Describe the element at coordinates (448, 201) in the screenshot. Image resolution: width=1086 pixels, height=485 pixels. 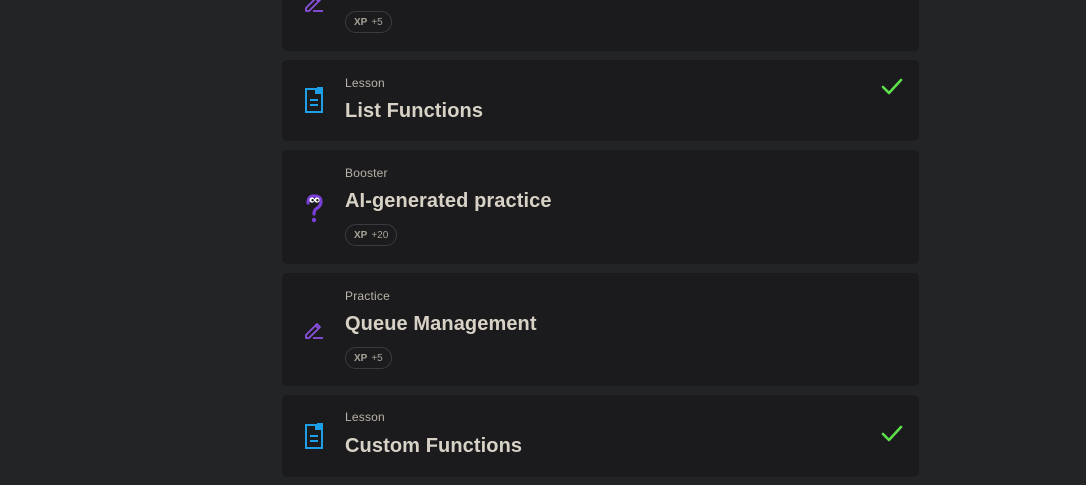
I see `card-title: AI-generated practice` at that location.